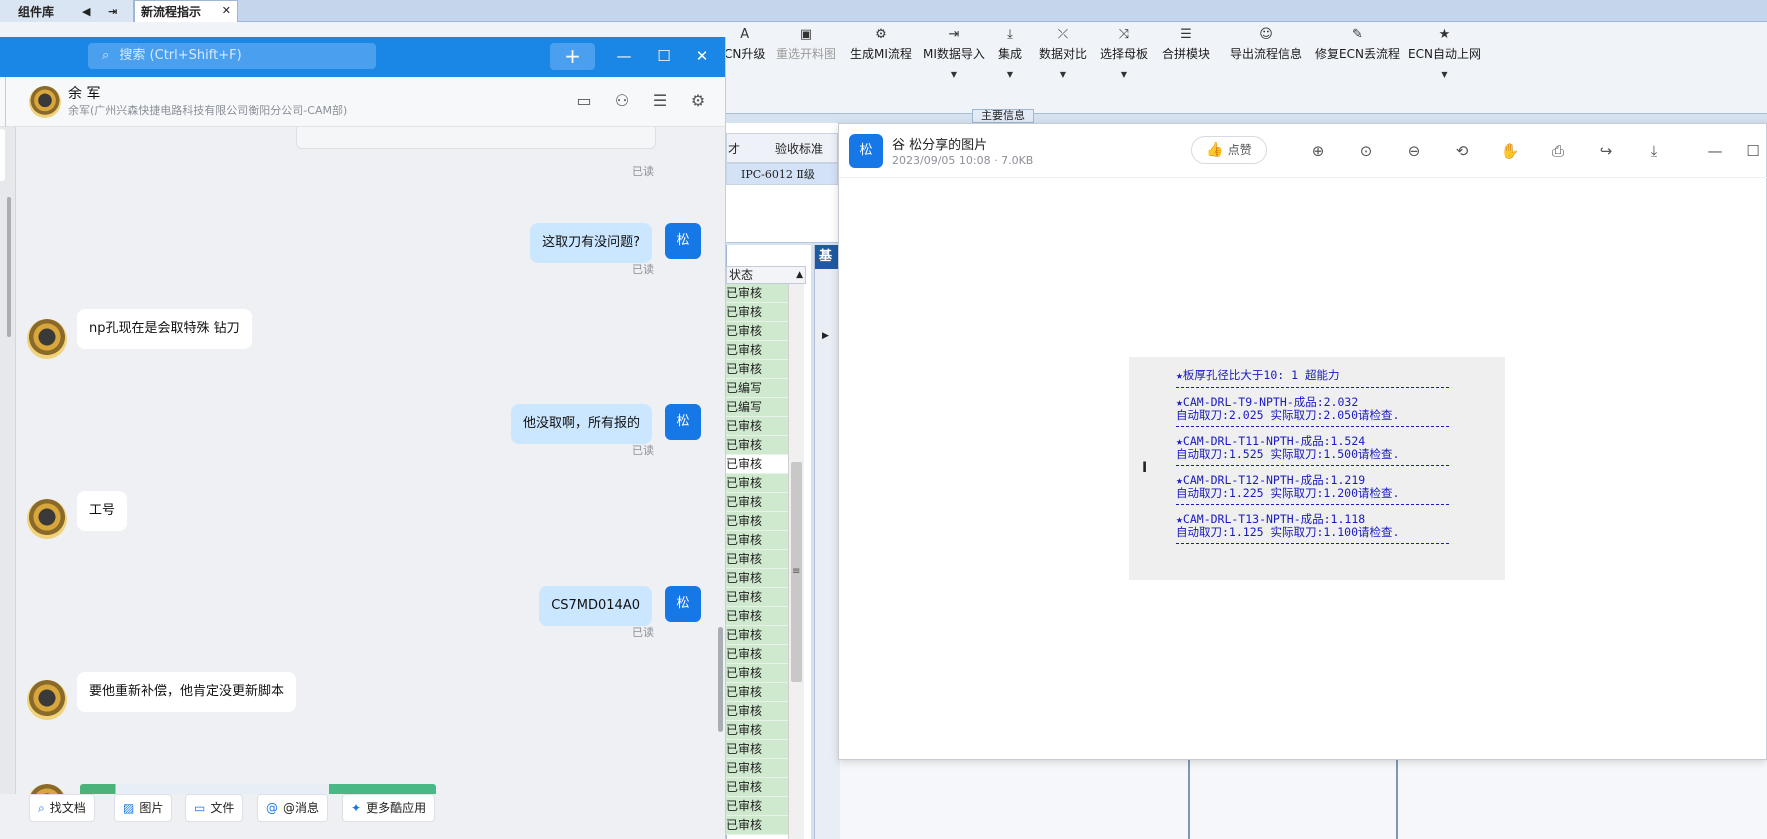 The image size is (1767, 839). I want to click on search-input: ⌕ 搜索 (Ctrl+Shift+F), so click(232, 56).